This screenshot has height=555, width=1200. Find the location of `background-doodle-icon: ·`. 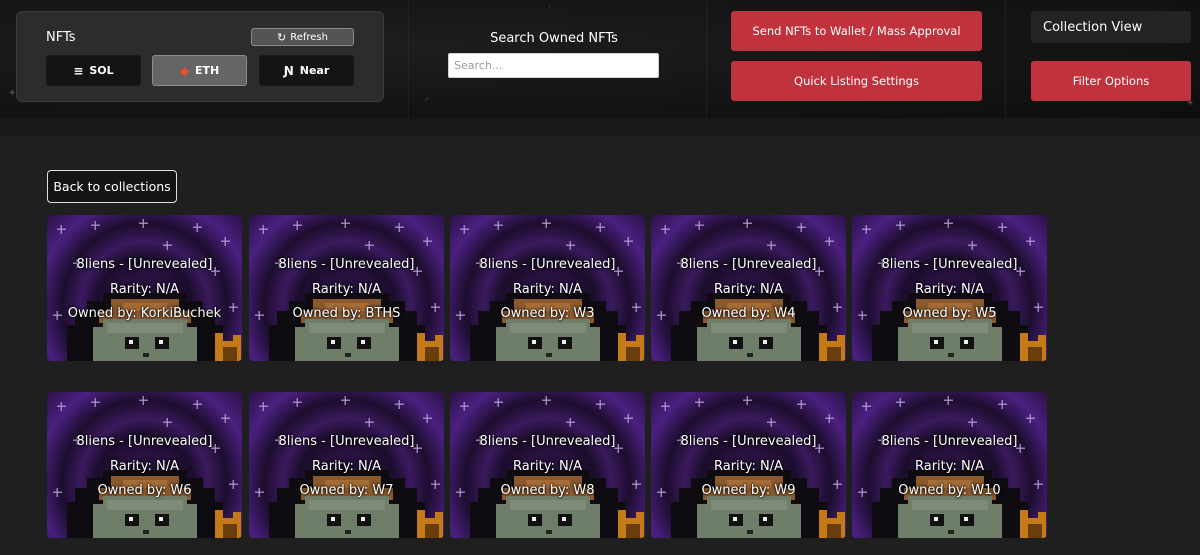

background-doodle-icon: · is located at coordinates (550, 7).